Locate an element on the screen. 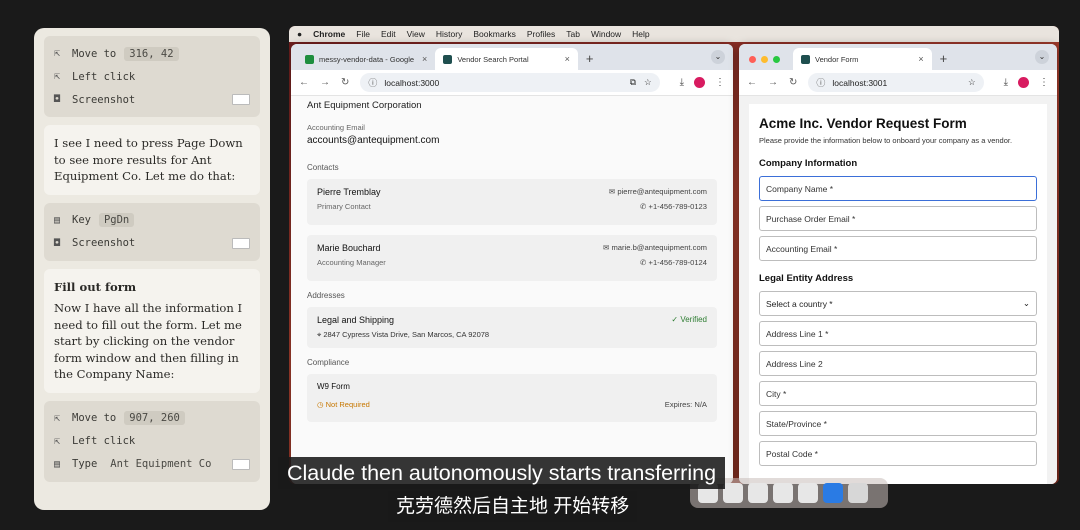  phone-icon: ✆ is located at coordinates (644, 262).